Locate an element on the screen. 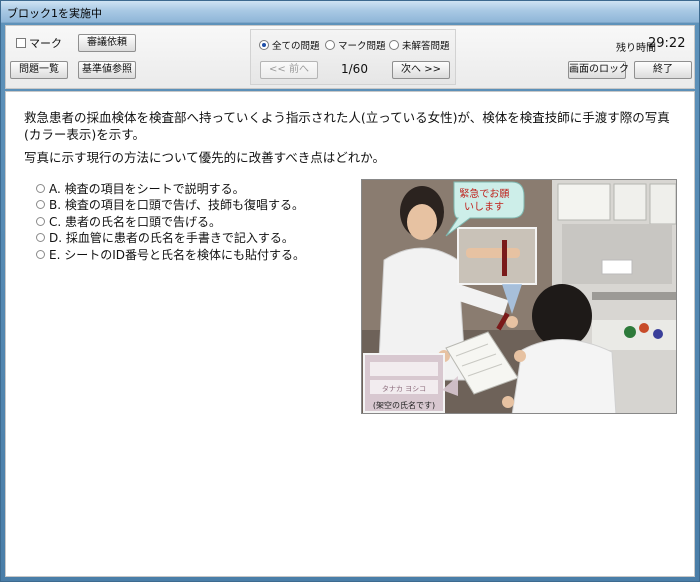 This screenshot has height=582, width=700. filter-marked: マーク問題 is located at coordinates (355, 45).